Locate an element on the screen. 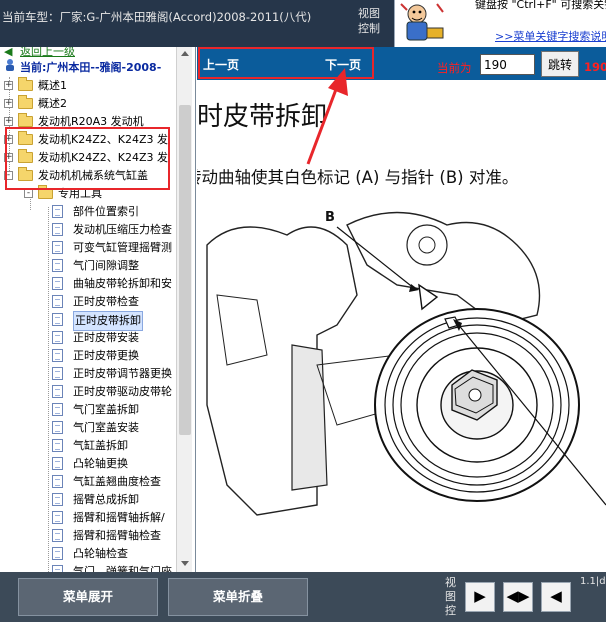 The width and height of the screenshot is (606, 622). tree-item-label: 气门室盖拆卸 is located at coordinates (106, 409).